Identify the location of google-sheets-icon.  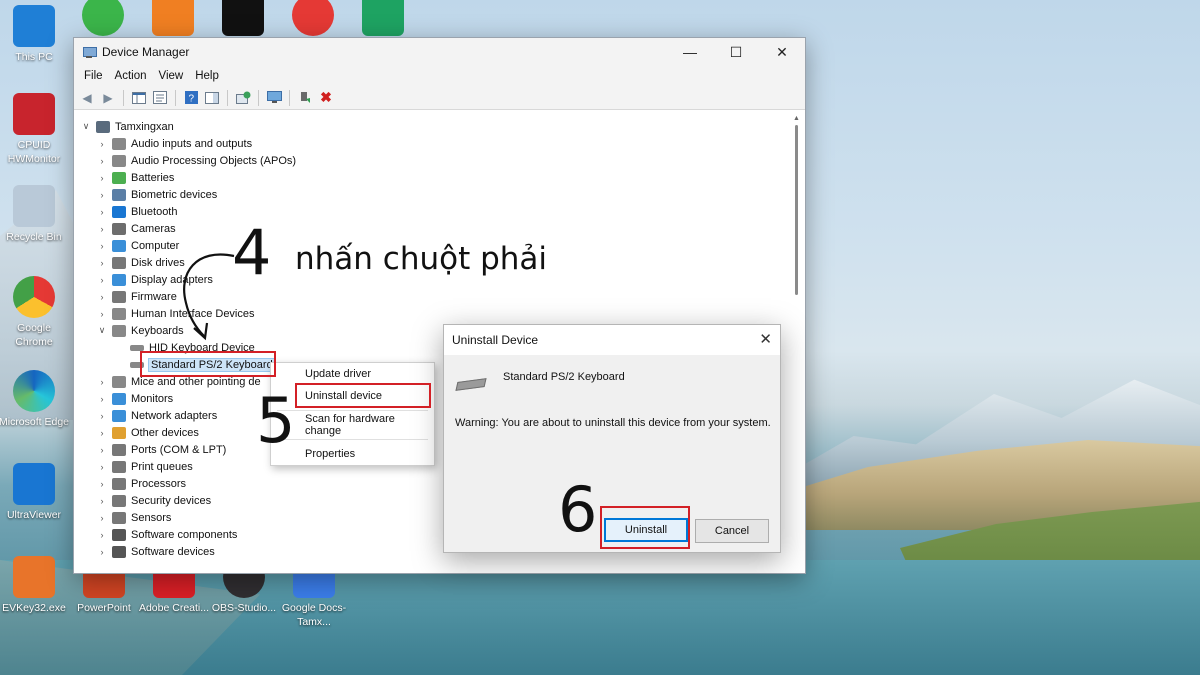
(383, 18).